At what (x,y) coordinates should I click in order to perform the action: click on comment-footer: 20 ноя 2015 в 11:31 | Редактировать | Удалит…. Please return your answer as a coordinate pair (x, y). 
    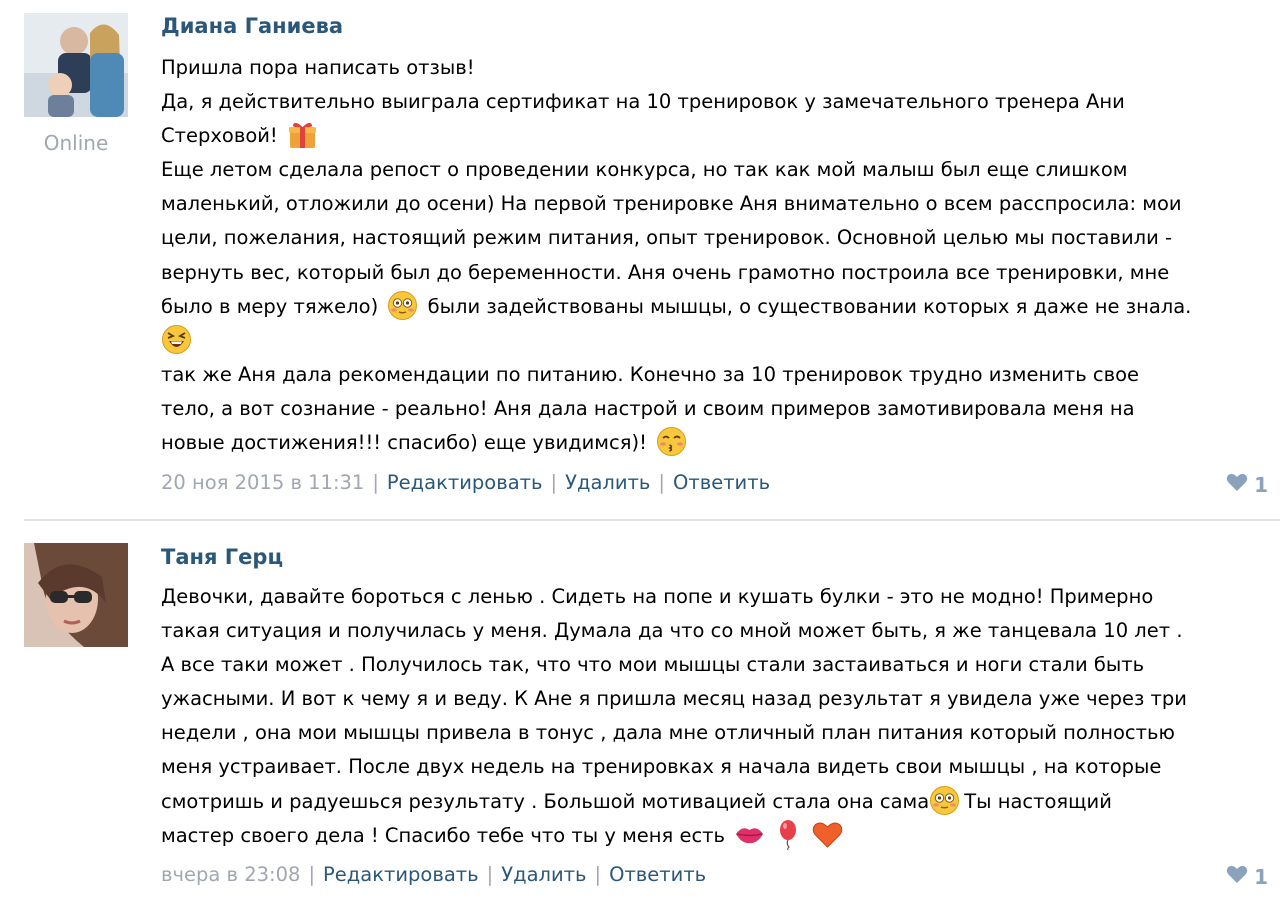
    Looking at the image, I should click on (465, 482).